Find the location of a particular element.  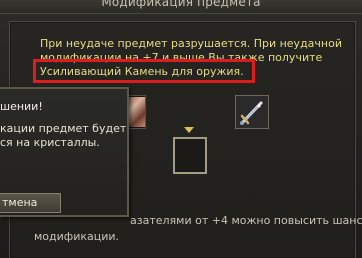

item-slot-right is located at coordinates (252, 112).